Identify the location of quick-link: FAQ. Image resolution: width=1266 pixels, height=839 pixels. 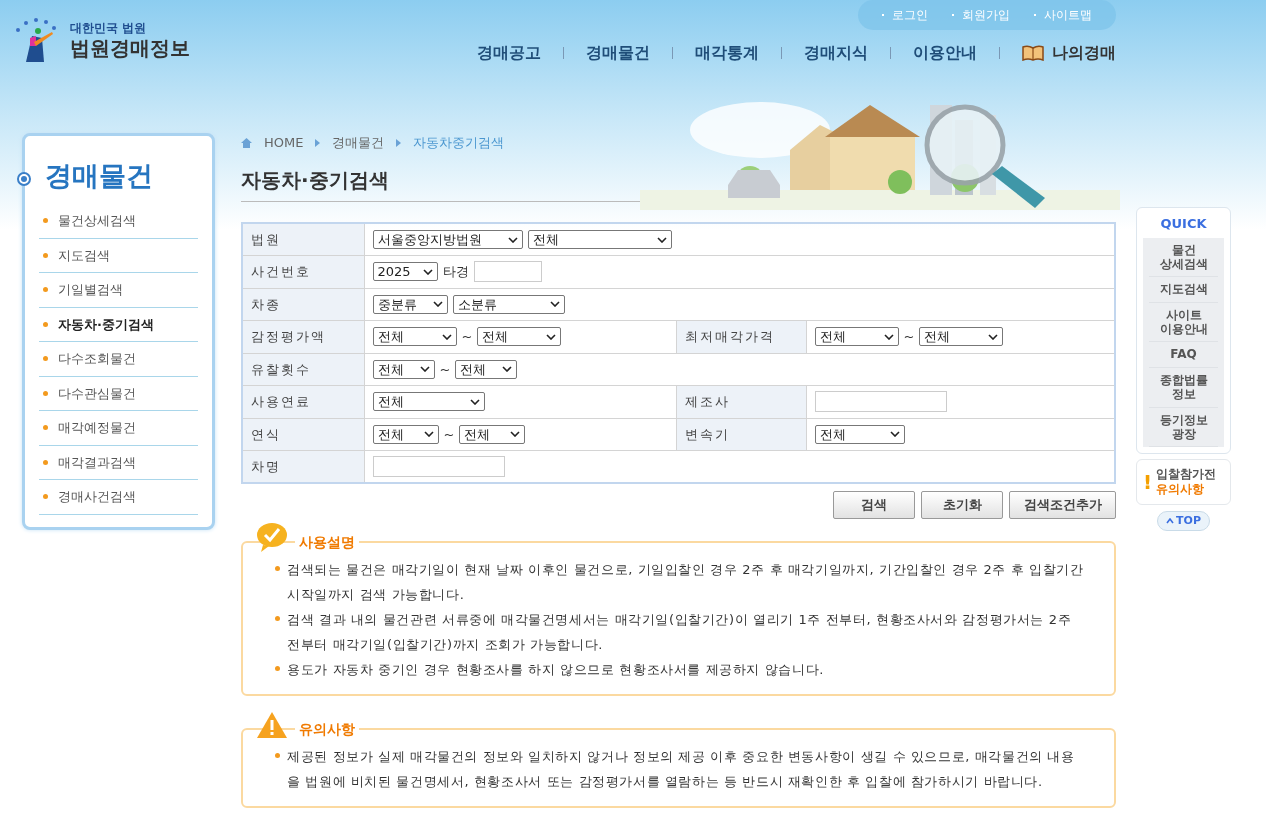
(1183, 355).